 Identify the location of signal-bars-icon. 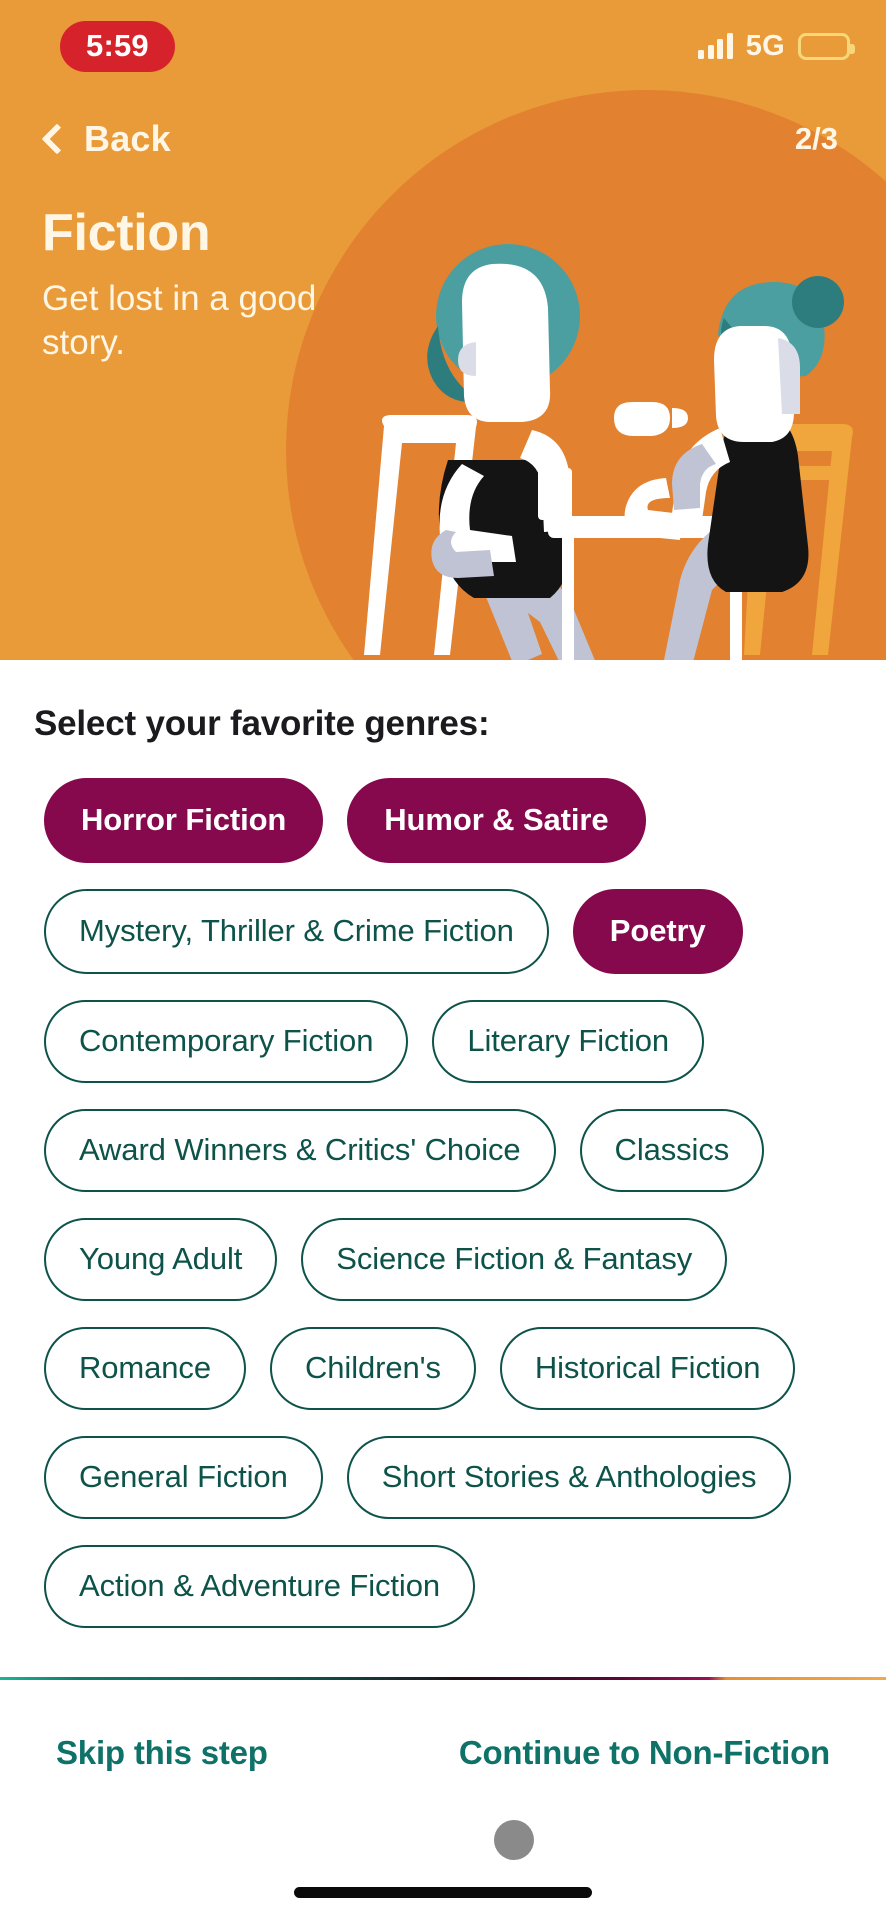
(715, 46).